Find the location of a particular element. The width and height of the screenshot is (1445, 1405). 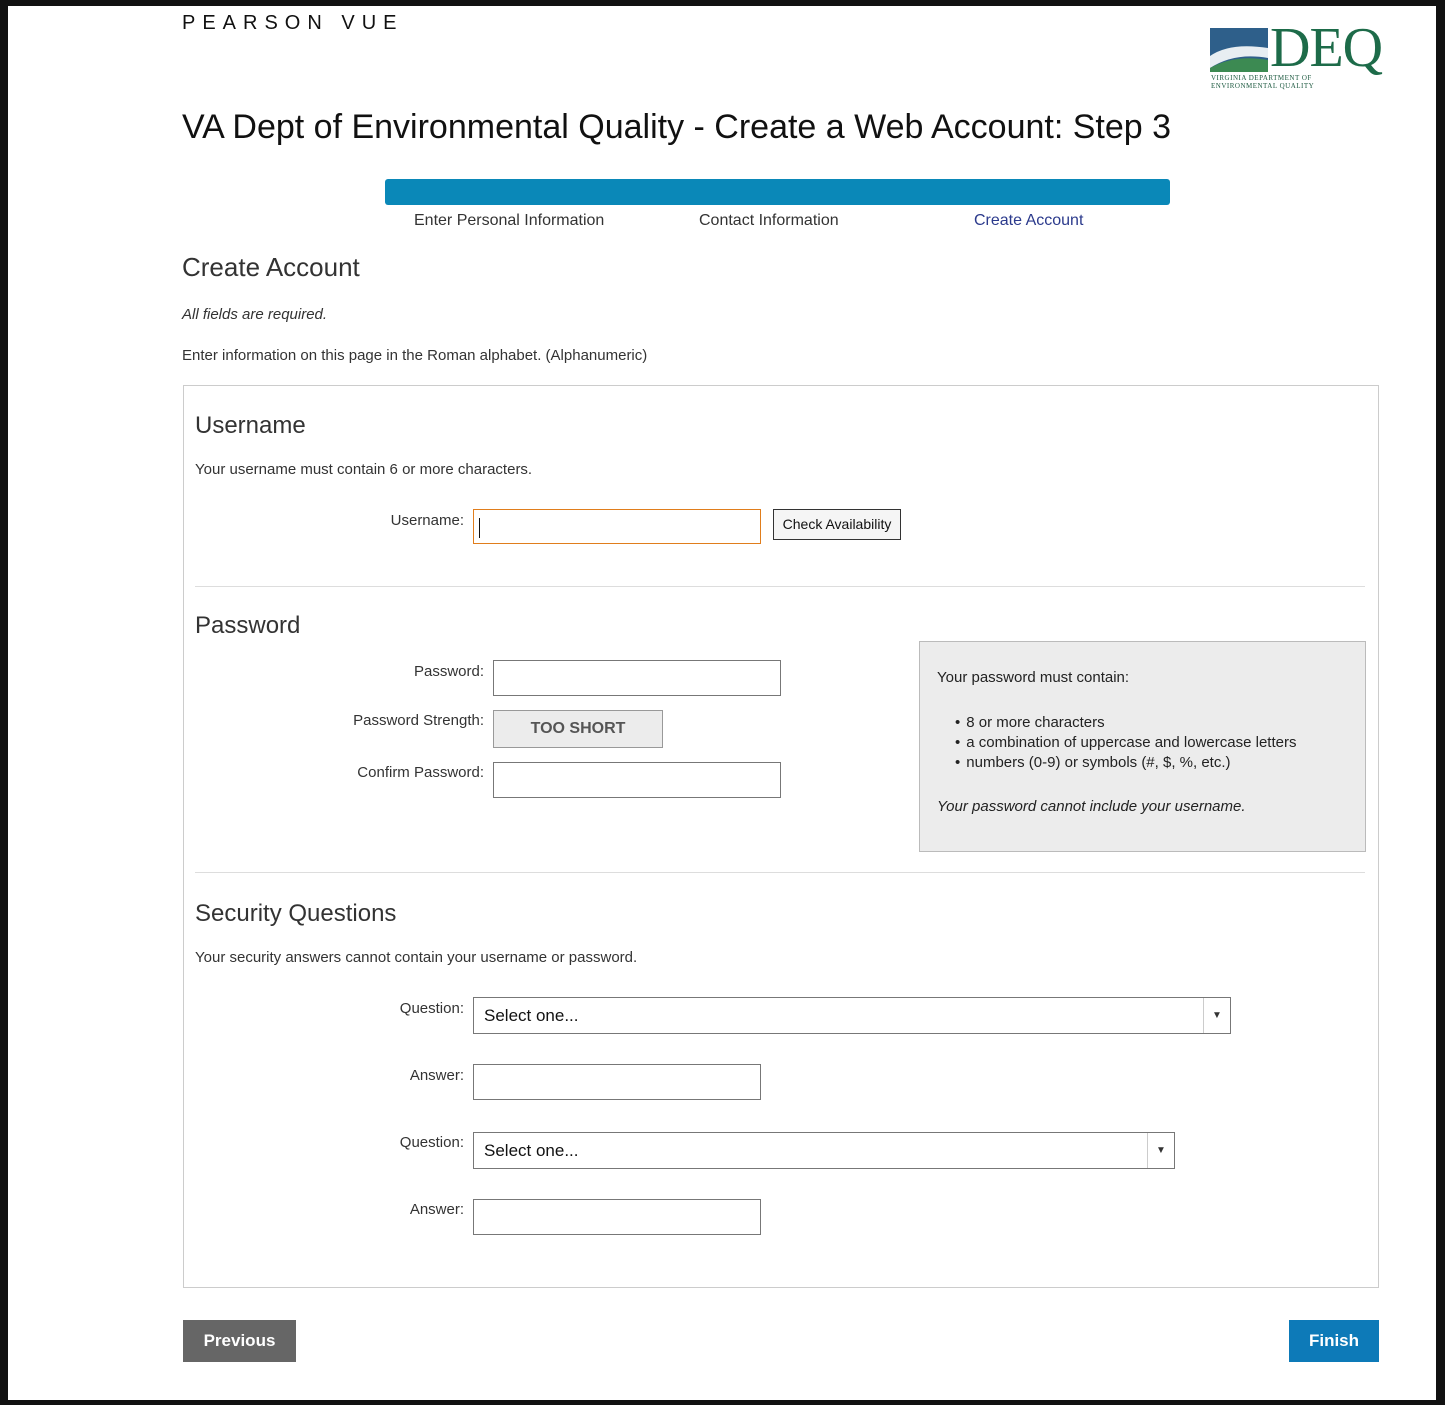

confirm-password-input is located at coordinates (637, 780).